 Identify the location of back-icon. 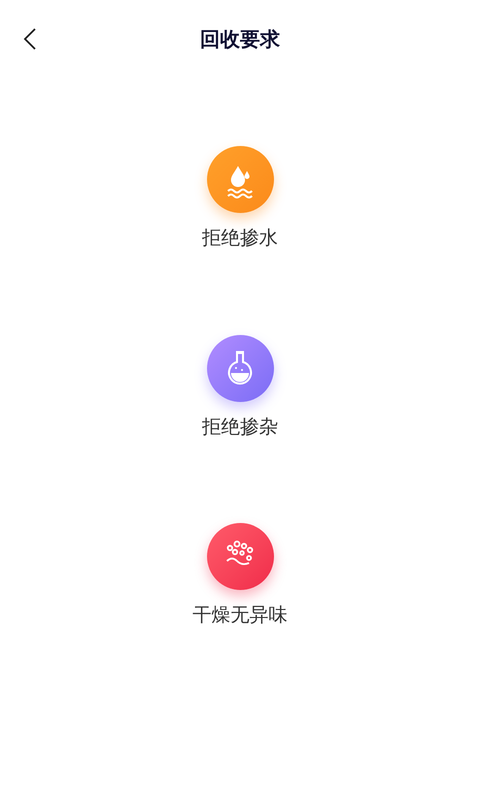
(30, 39).